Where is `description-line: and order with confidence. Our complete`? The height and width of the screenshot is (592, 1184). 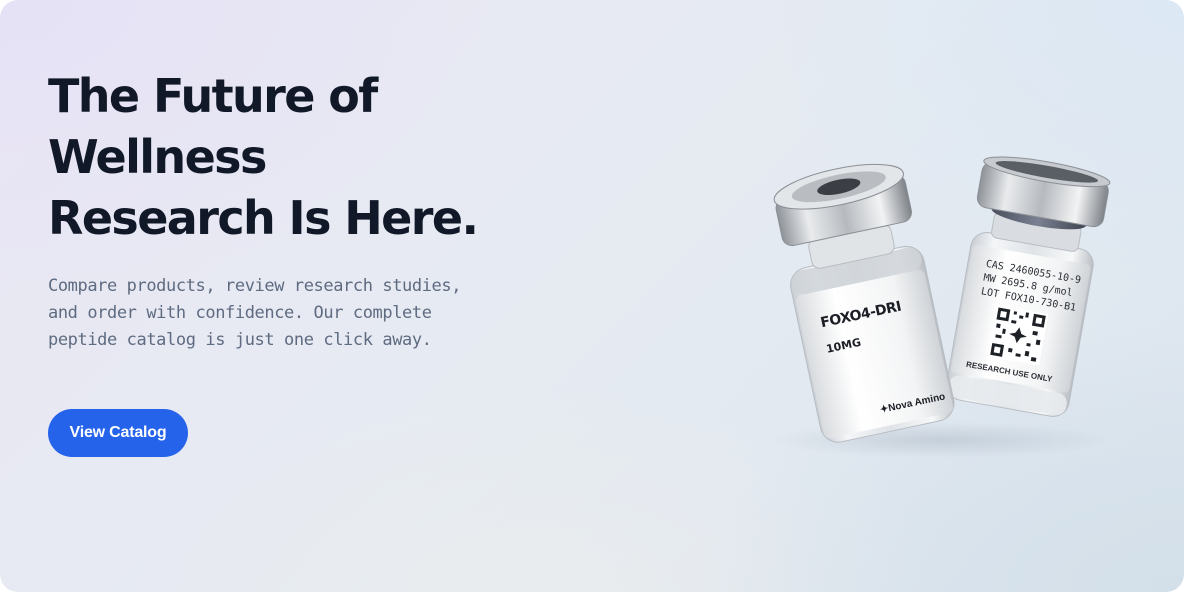
description-line: and order with confidence. Our complete is located at coordinates (240, 313).